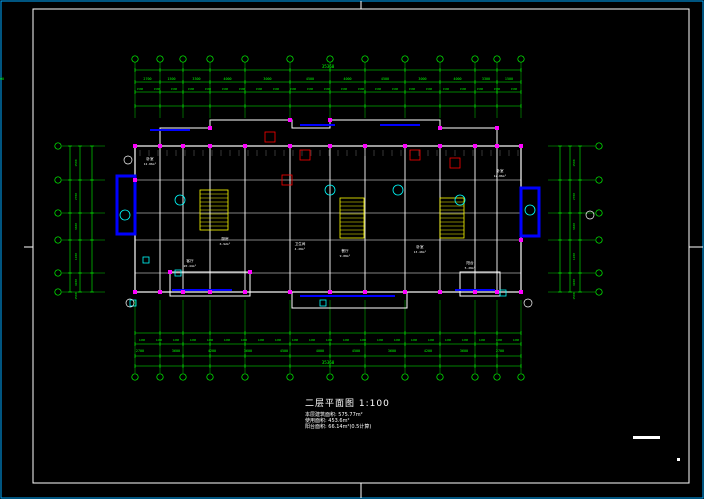  I want to click on dimension-segment-top: 1500, so click(509, 79).